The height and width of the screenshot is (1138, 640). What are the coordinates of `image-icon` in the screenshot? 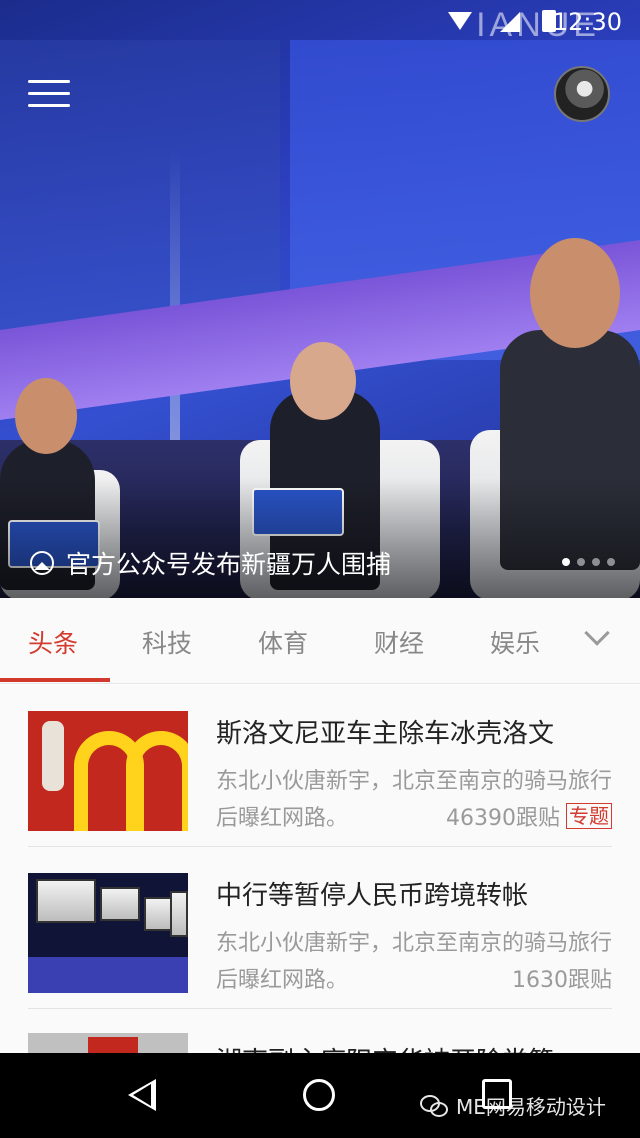 It's located at (42, 563).